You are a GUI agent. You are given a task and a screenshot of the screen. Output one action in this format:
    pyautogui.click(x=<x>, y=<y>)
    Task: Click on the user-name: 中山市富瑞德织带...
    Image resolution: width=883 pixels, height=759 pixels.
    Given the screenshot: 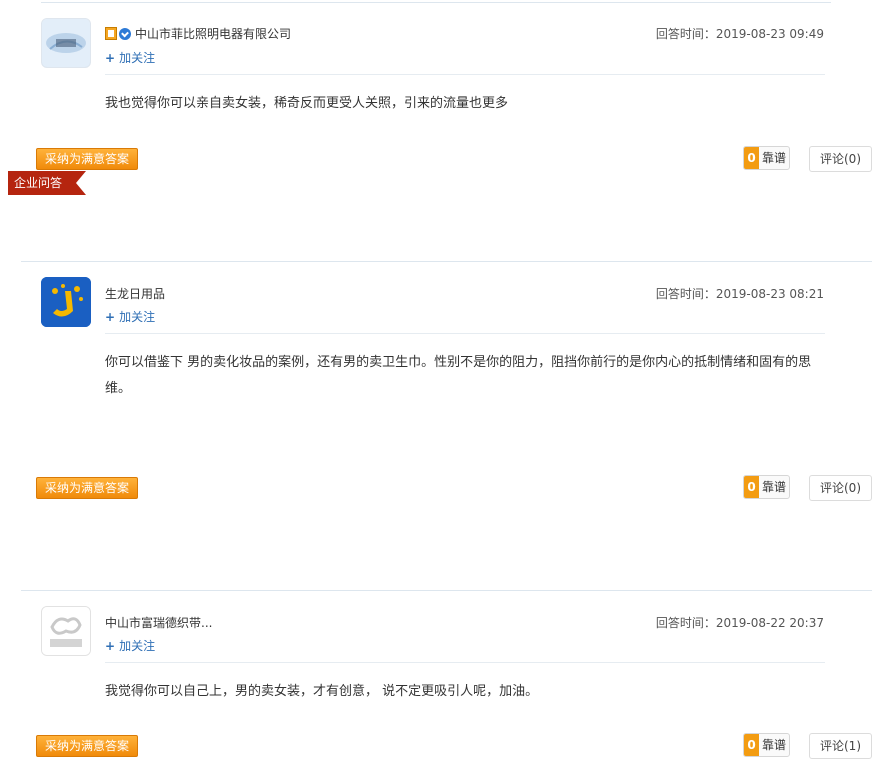 What is the action you would take?
    pyautogui.click(x=158, y=622)
    